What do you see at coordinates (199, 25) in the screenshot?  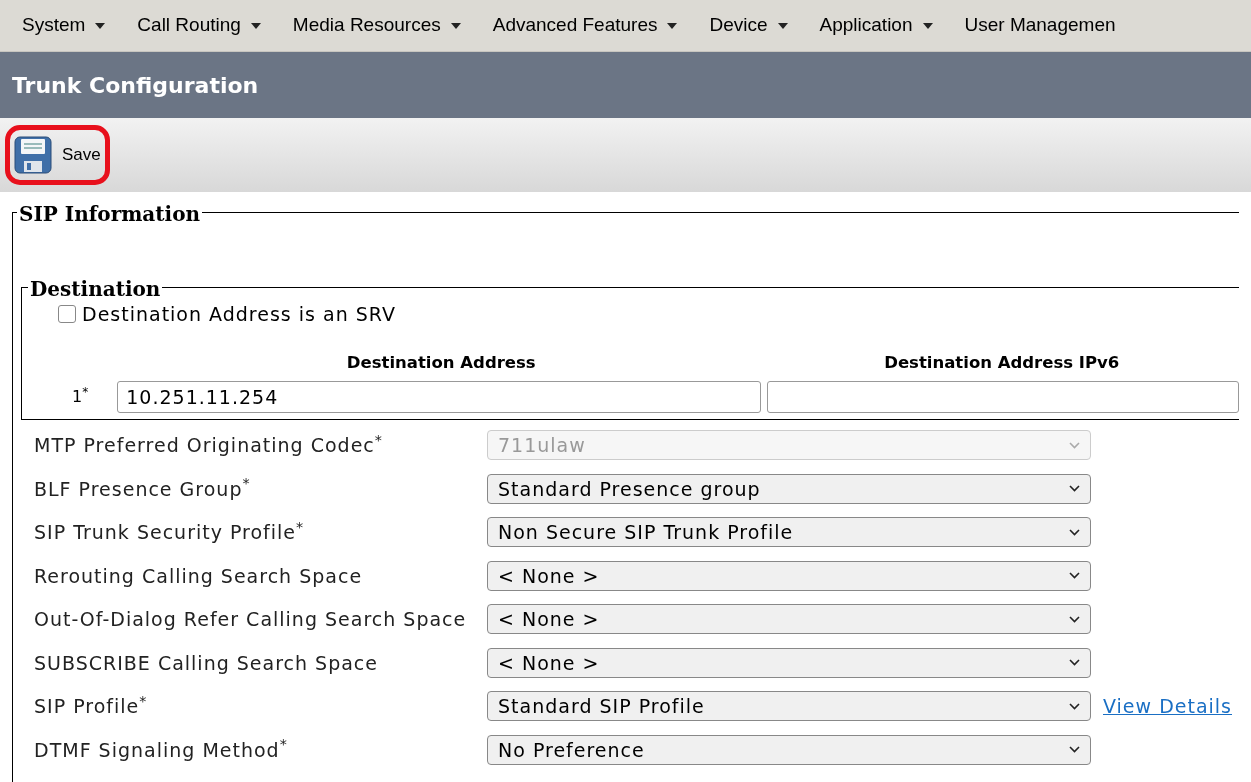 I see `menu-item: Call Routing` at bounding box center [199, 25].